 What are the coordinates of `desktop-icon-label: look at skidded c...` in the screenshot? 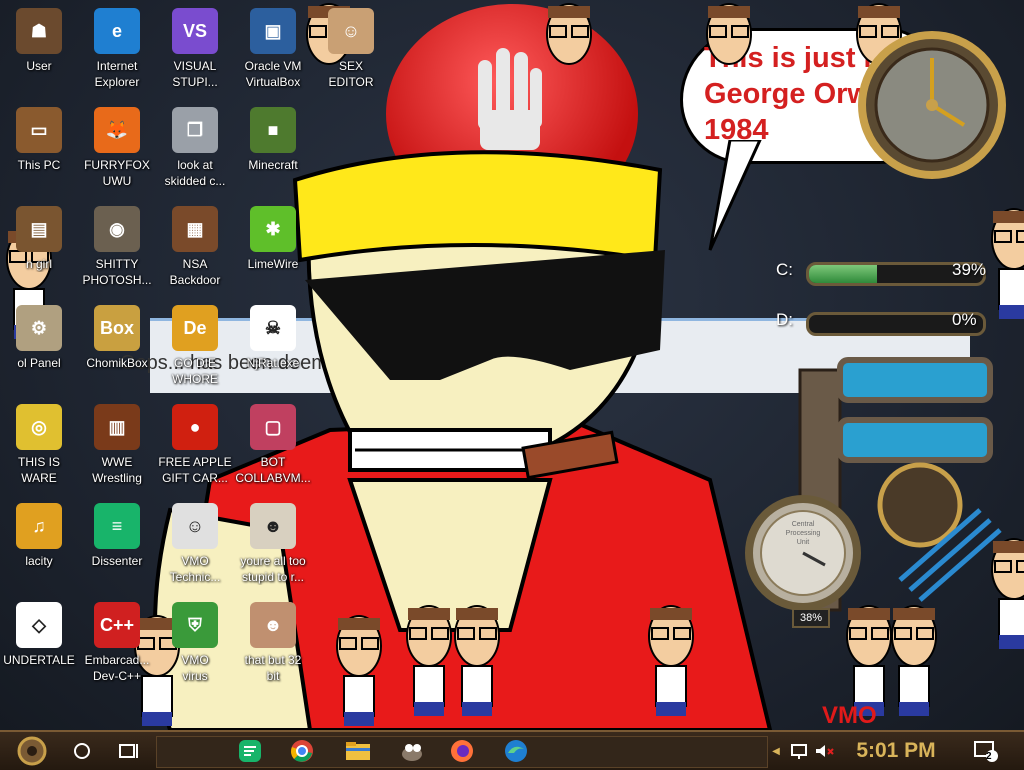 It's located at (195, 173).